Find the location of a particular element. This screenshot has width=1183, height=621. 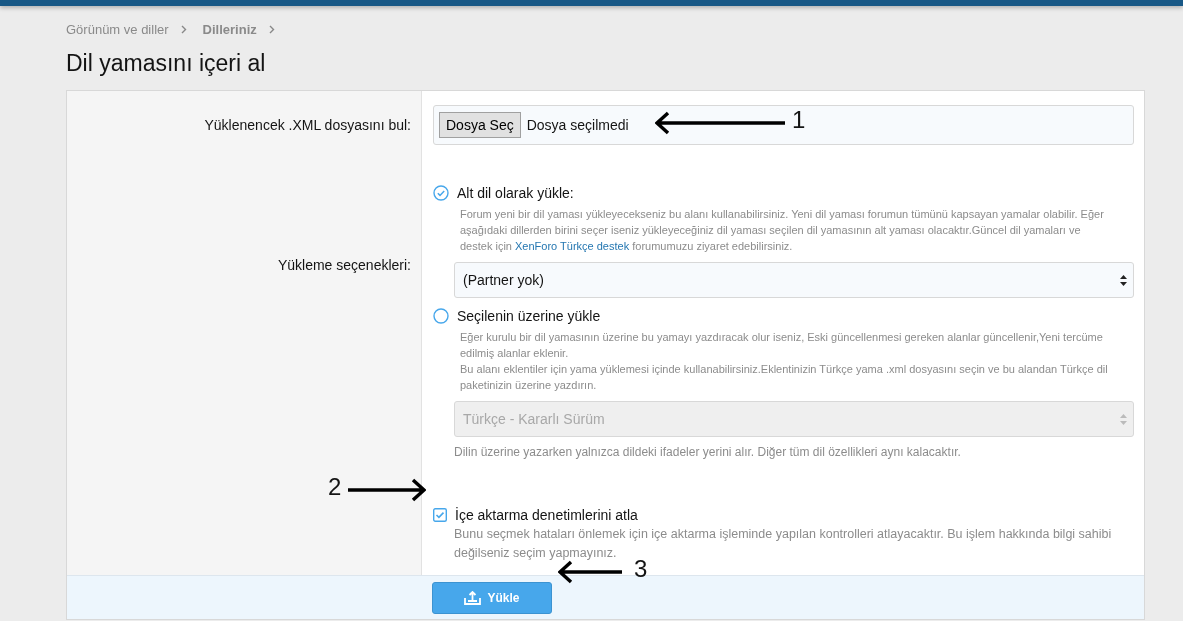

radio-label: Seçilenin üzerine yükle is located at coordinates (529, 316).